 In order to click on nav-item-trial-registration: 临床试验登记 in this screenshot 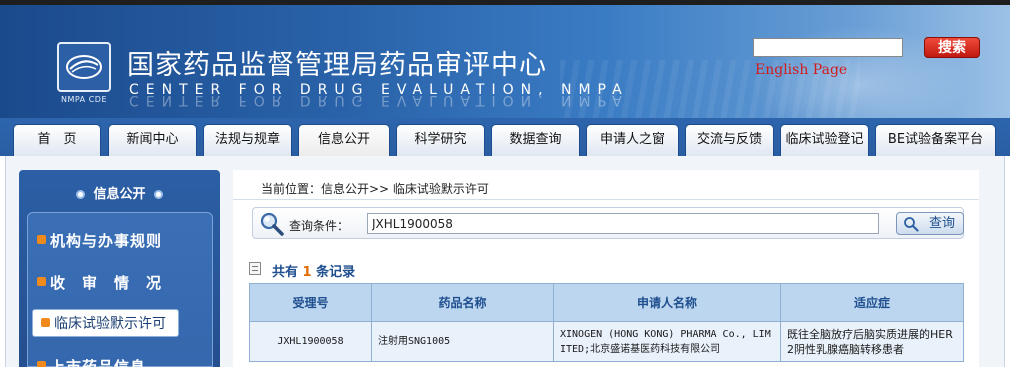, I will do `click(824, 140)`.